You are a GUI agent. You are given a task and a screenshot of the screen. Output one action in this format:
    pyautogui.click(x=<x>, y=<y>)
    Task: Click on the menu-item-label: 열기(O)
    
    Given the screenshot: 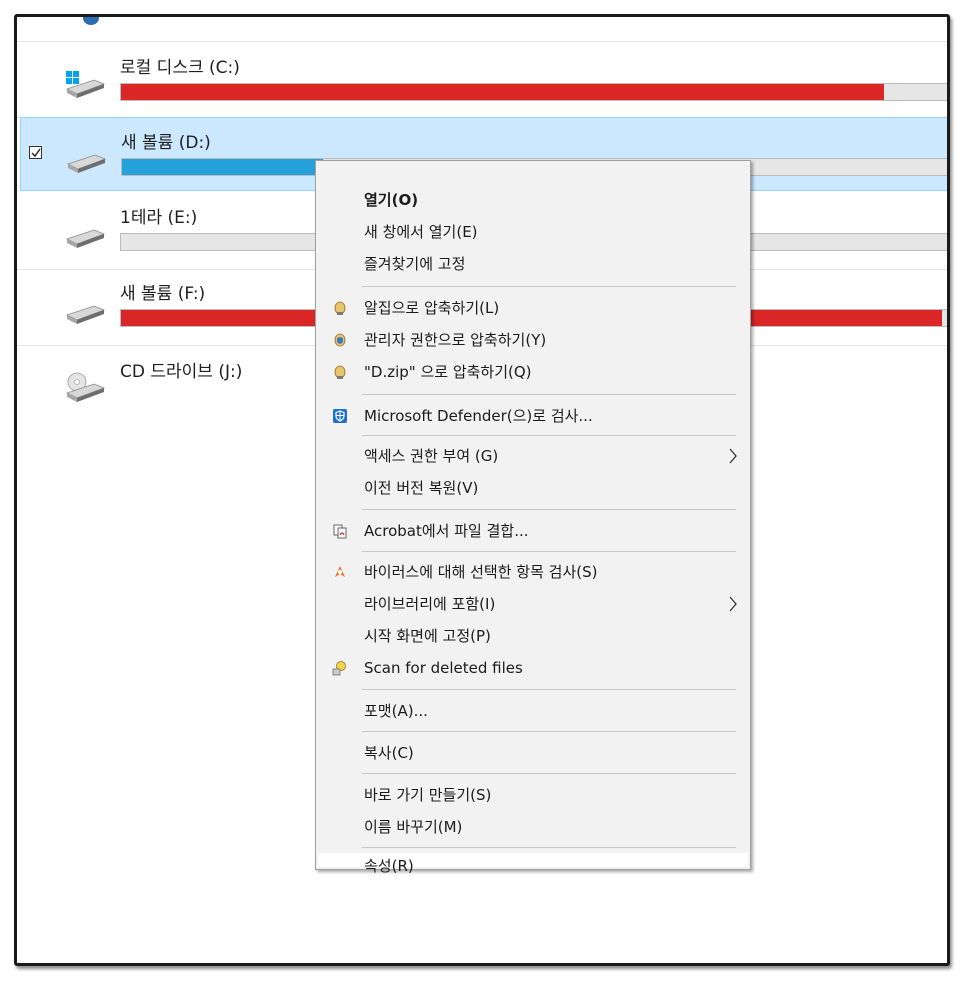 What is the action you would take?
    pyautogui.click(x=391, y=200)
    